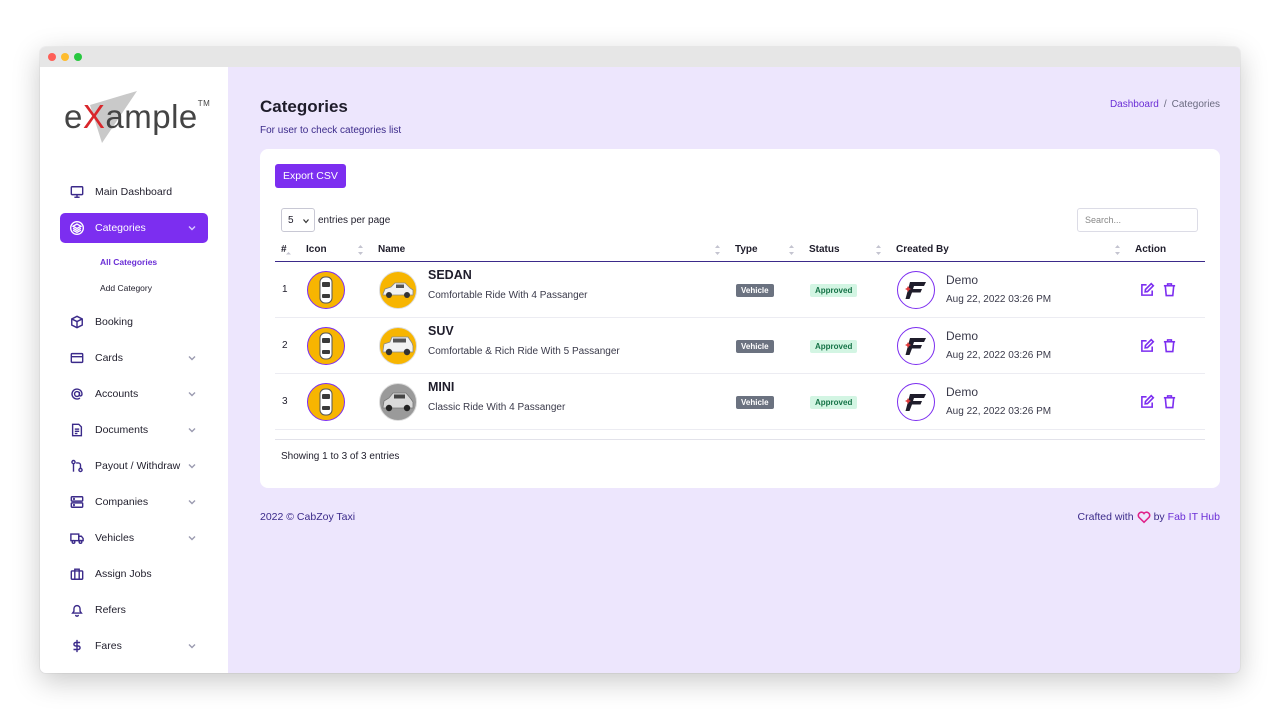 This screenshot has width=1280, height=720. I want to click on sidebar-item-main-dashboard: Main Dashboard, so click(134, 192).